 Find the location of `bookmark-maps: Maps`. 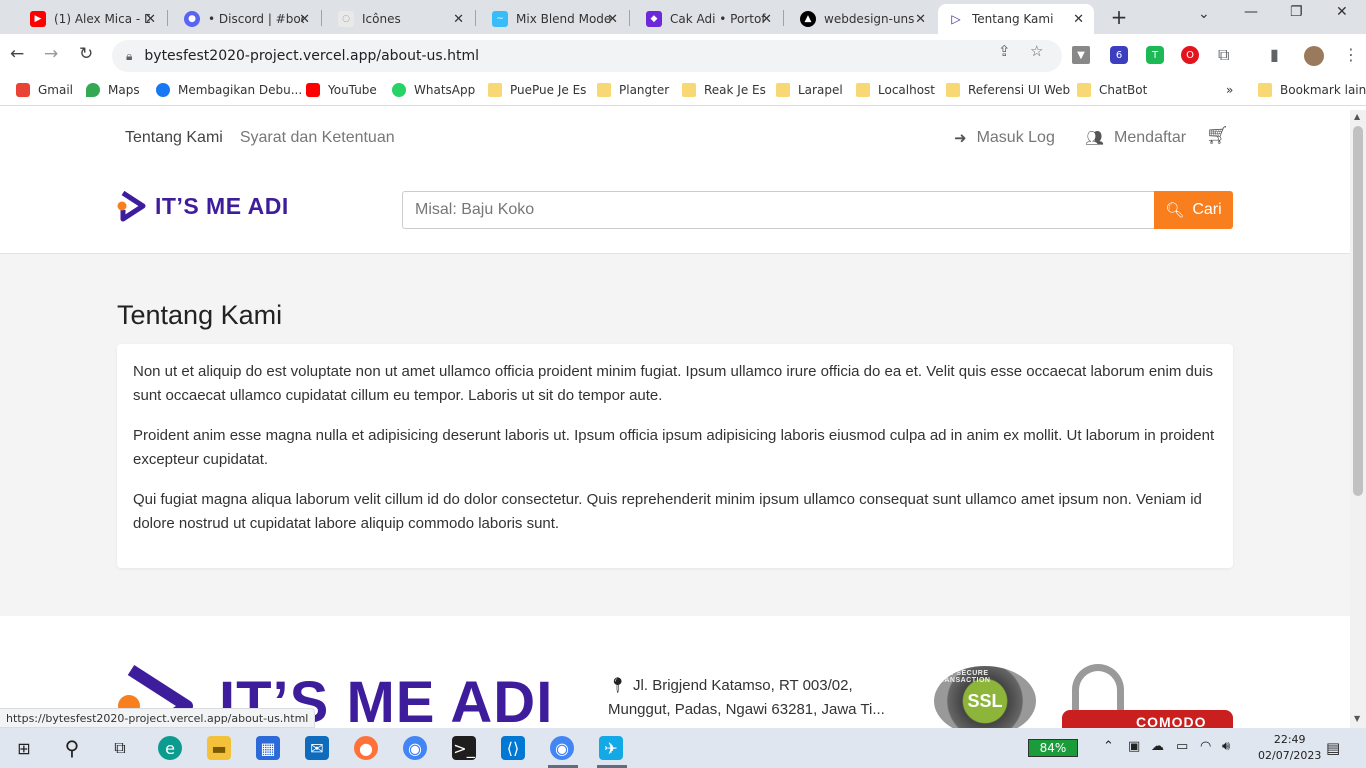

bookmark-maps: Maps is located at coordinates (113, 90).